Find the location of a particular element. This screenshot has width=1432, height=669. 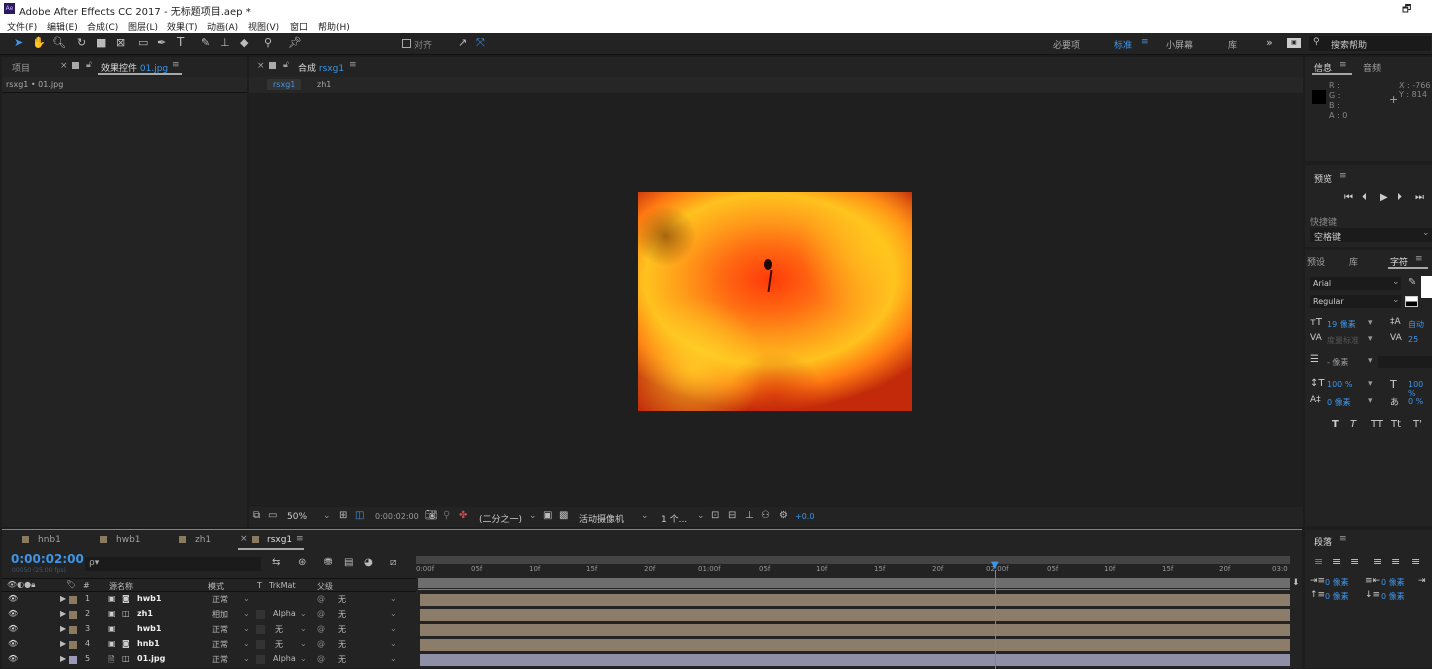

comp-mini-flowchart-icon: ⇆ is located at coordinates (276, 562).